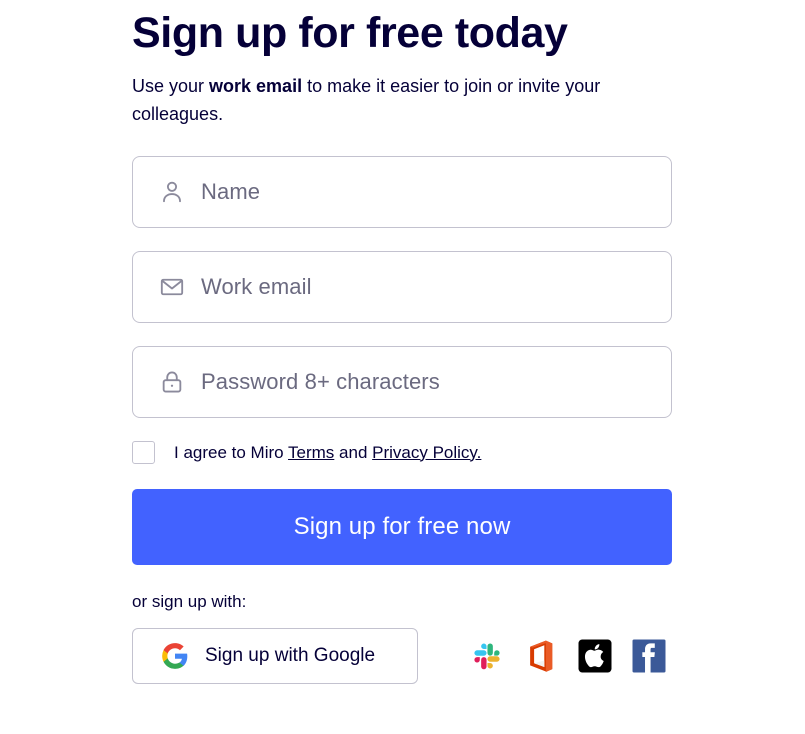 The width and height of the screenshot is (805, 734). Describe the element at coordinates (189, 601) in the screenshot. I see `alt-signup-label: or sign up with:` at that location.